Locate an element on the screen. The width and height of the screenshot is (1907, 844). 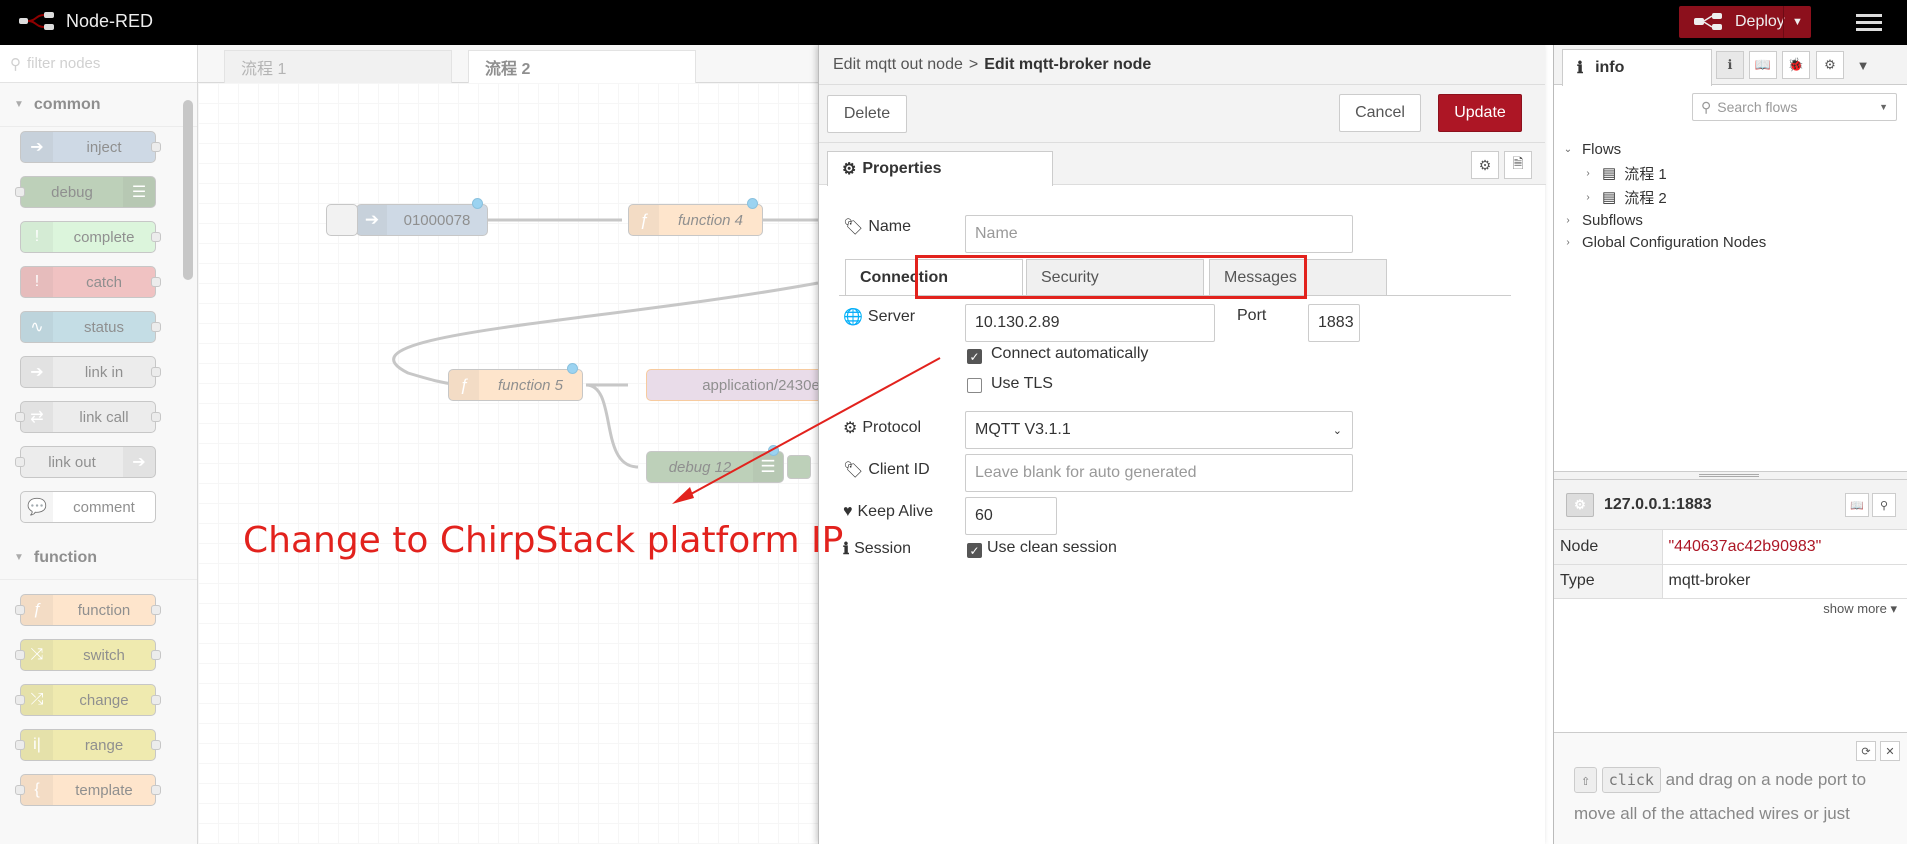
app-title: Node-RED is located at coordinates (110, 20).